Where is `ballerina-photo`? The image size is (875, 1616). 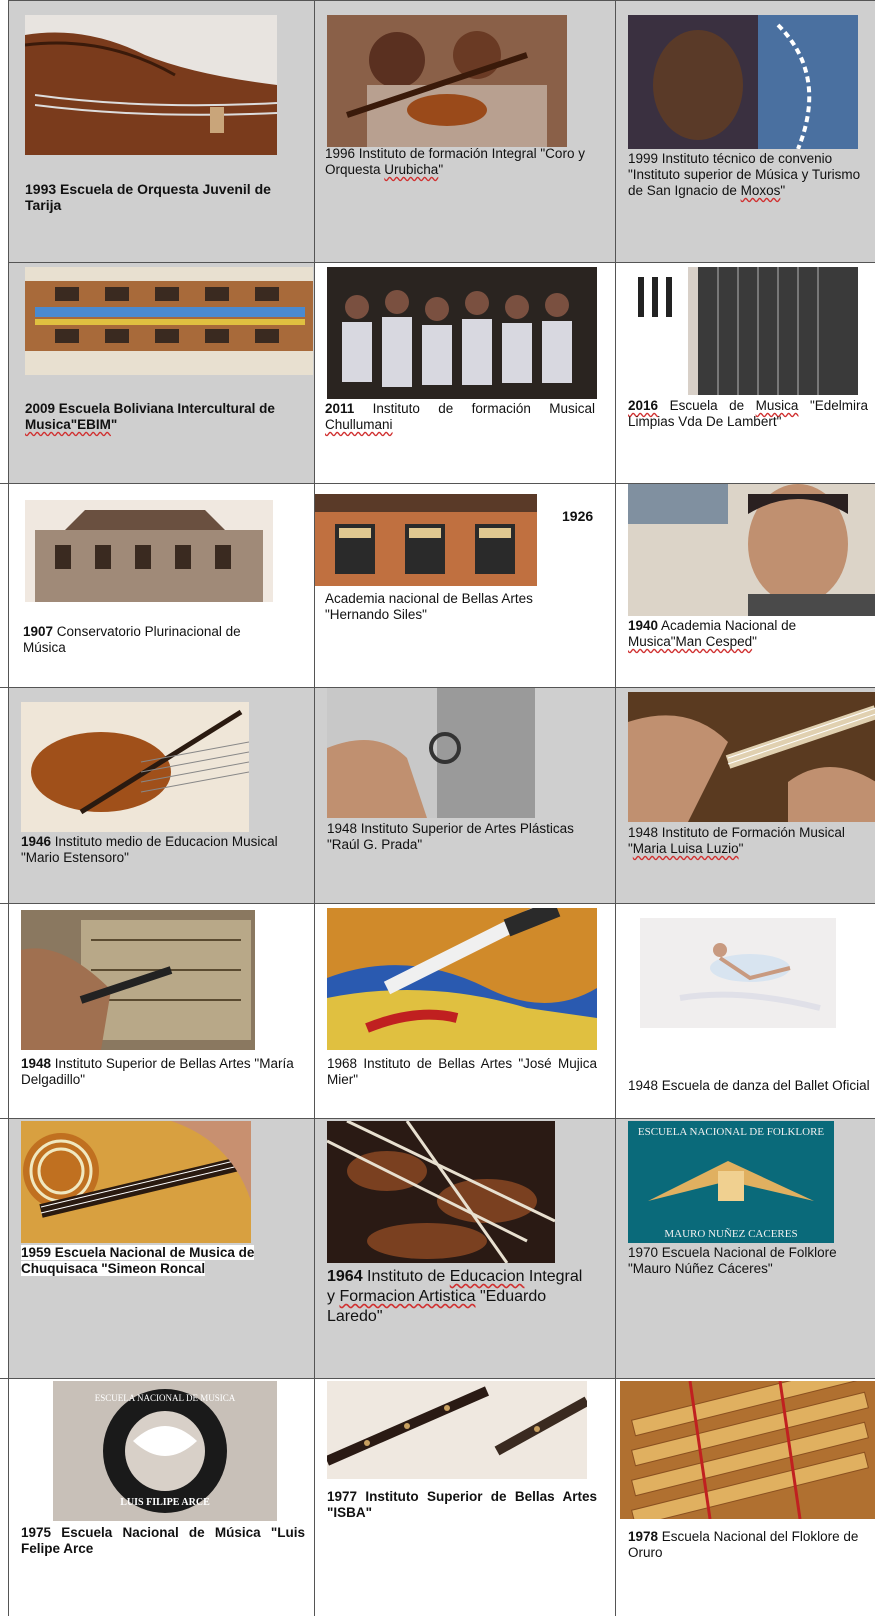
ballerina-photo is located at coordinates (738, 973).